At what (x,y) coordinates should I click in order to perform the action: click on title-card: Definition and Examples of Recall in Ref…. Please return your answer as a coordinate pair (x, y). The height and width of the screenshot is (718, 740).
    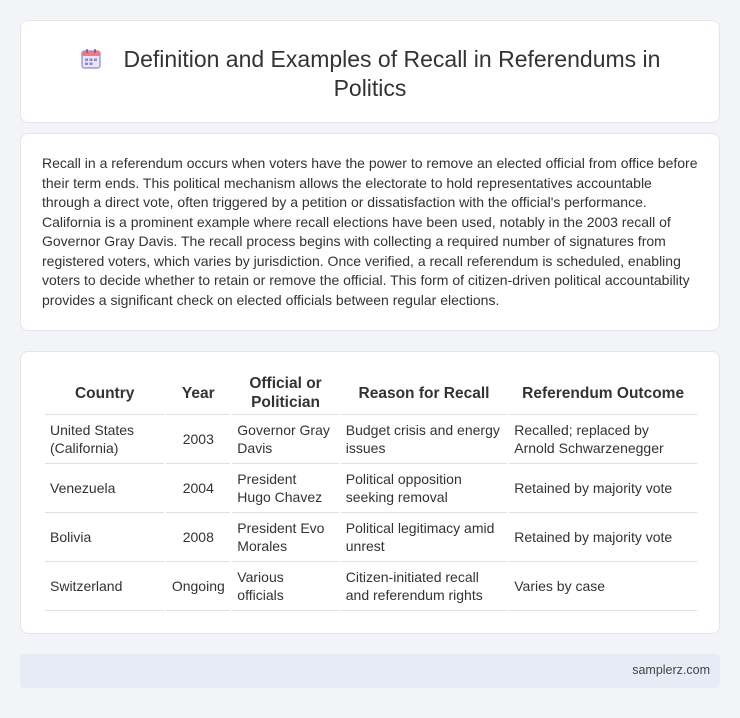
    Looking at the image, I should click on (370, 71).